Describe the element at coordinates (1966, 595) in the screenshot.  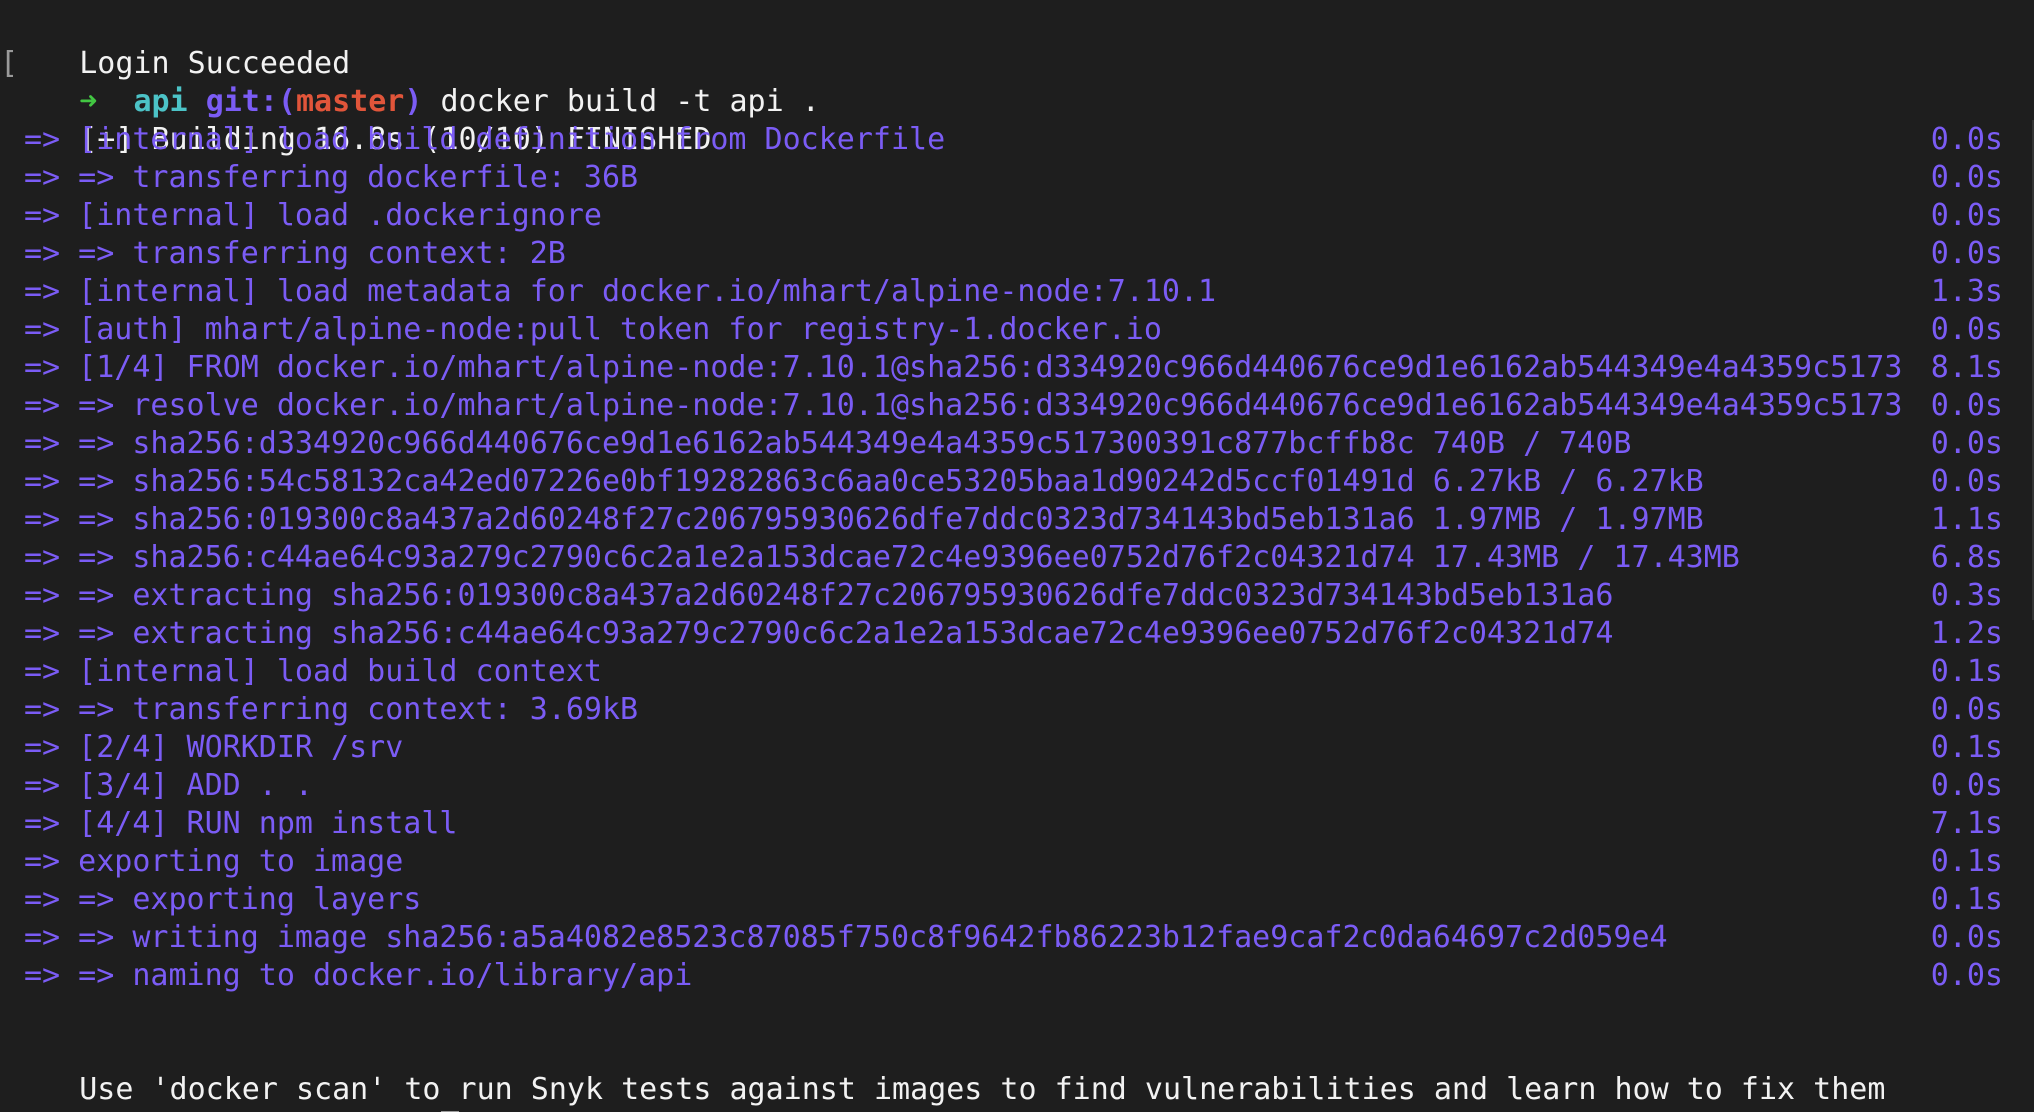
I see `build-step-time: 0.3s` at that location.